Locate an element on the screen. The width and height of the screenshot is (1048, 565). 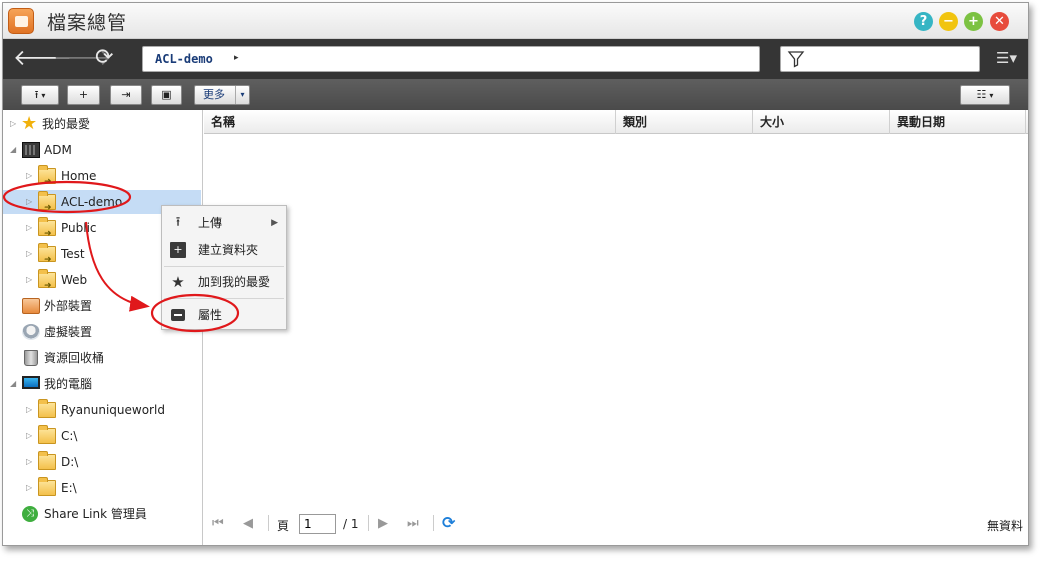
column-header-size: 大小 is located at coordinates (821, 122).